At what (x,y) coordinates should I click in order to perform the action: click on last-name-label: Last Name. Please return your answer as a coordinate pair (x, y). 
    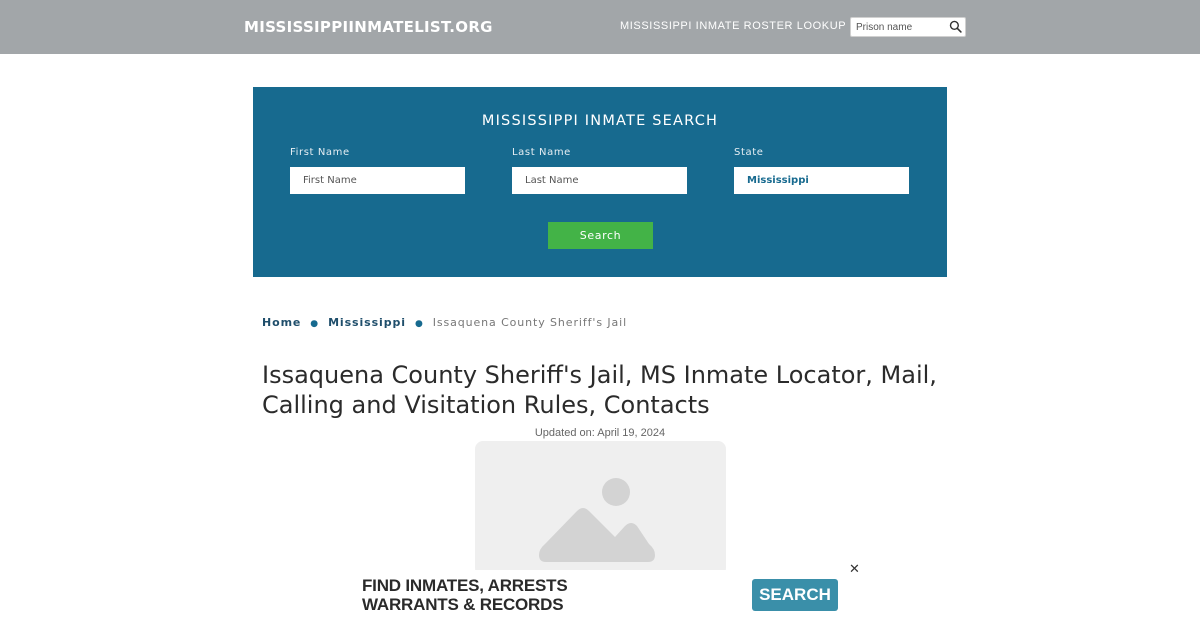
    Looking at the image, I should click on (541, 152).